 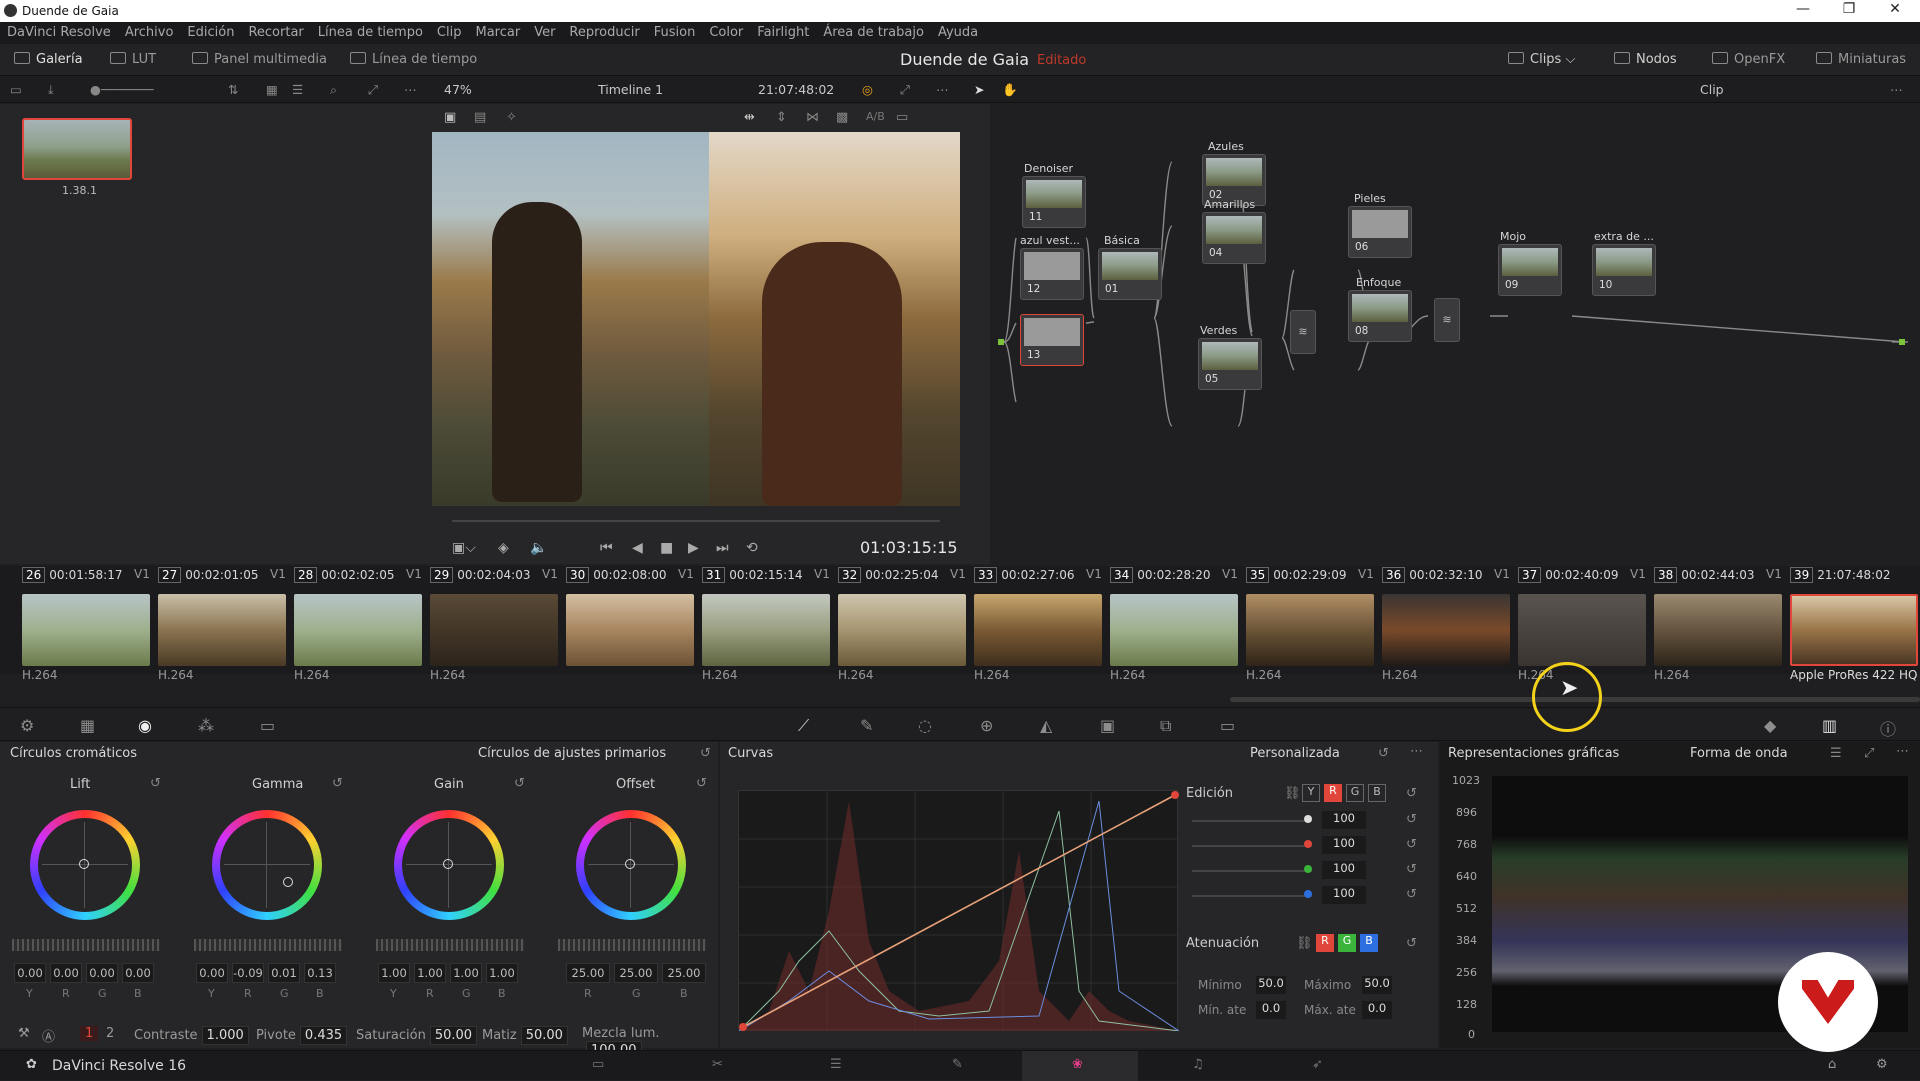 I want to click on scopes-settings-icon: ☰, so click(x=1836, y=753).